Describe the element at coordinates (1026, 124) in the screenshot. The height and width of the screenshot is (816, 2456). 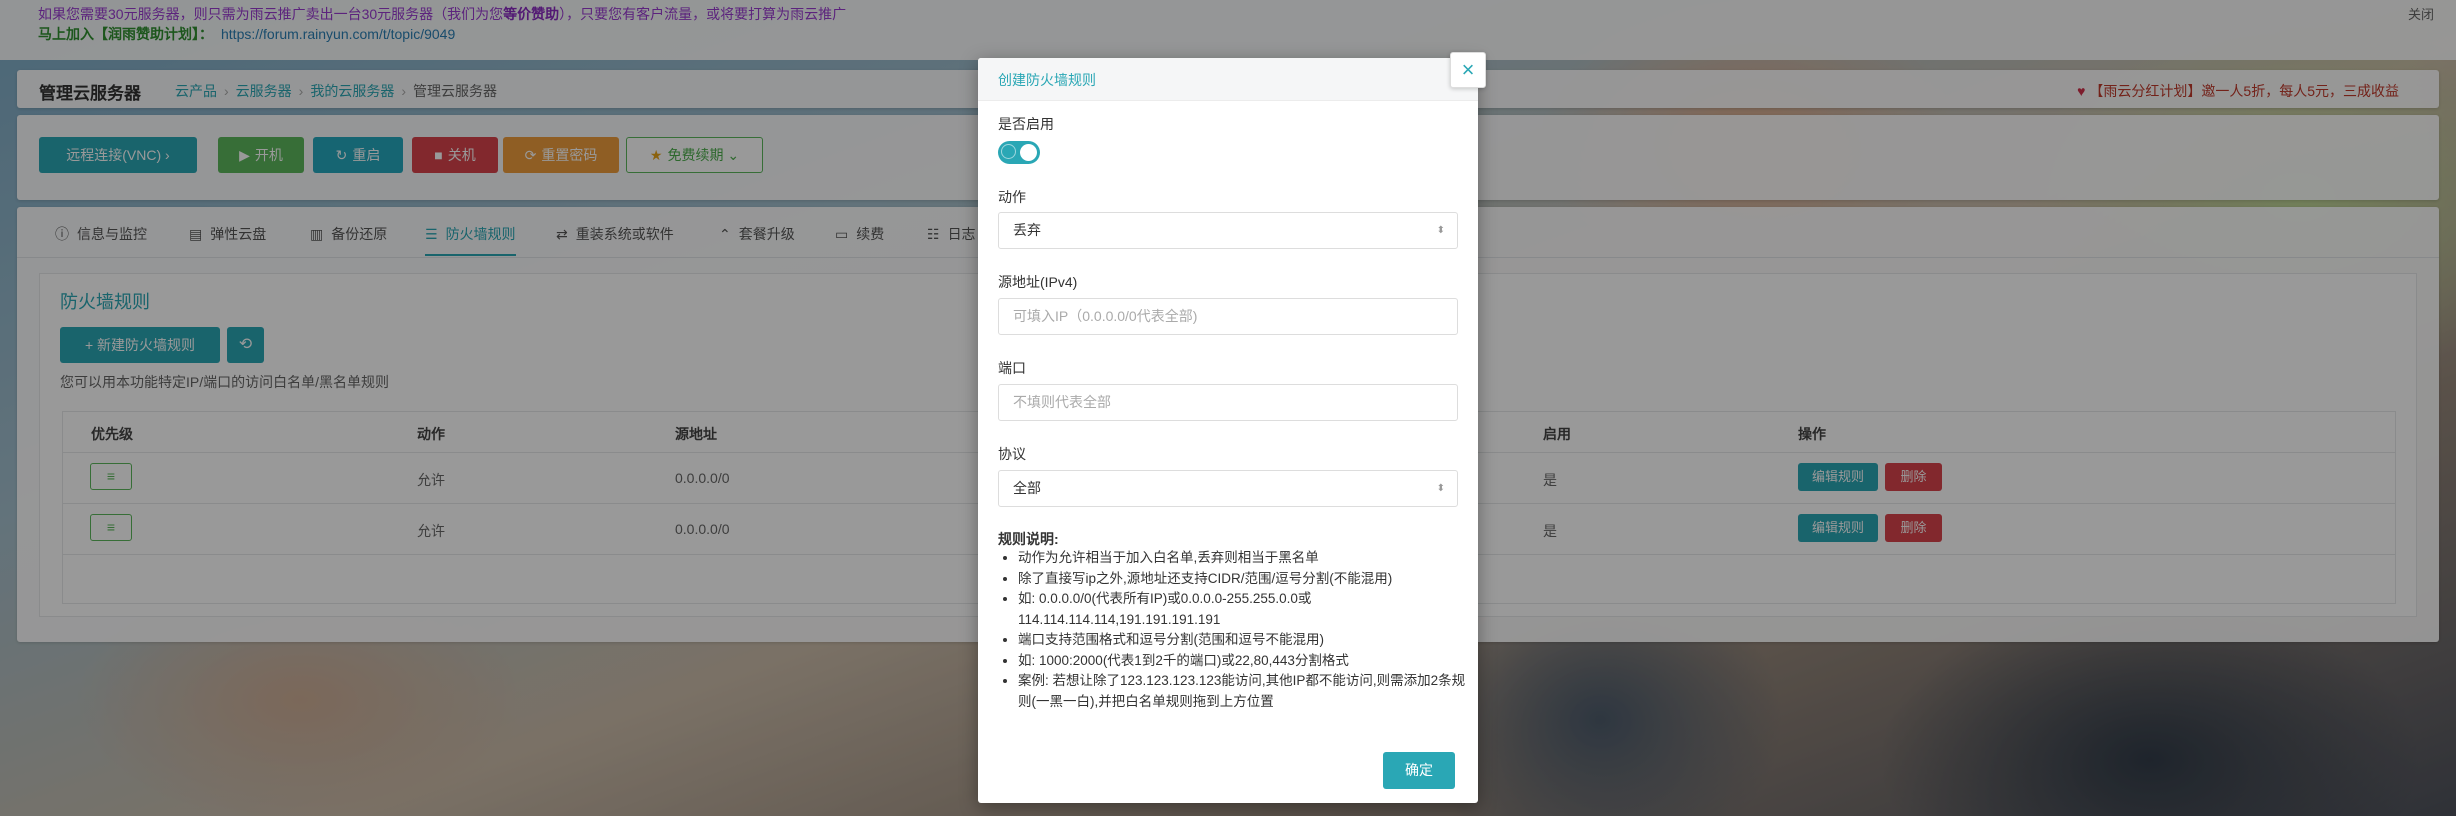
I see `enabled-label: 是否启用` at that location.